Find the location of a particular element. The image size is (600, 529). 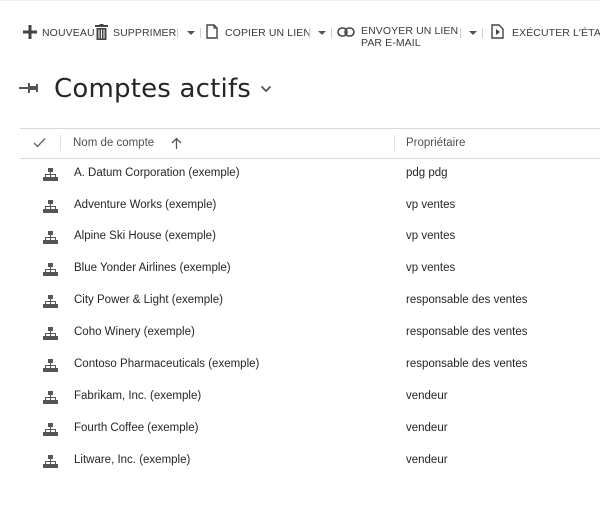

account-name-link: Litware, Inc. (exemple) is located at coordinates (132, 460).